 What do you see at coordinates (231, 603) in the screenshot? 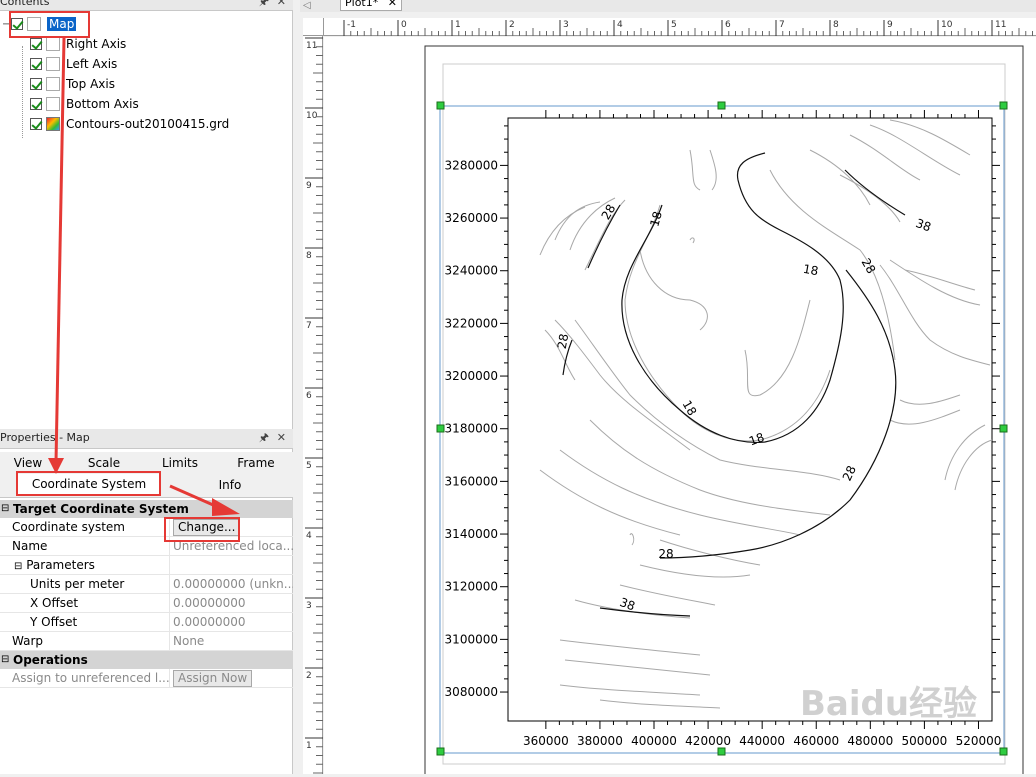
I see `x-offset-value: 0.00000000` at bounding box center [231, 603].